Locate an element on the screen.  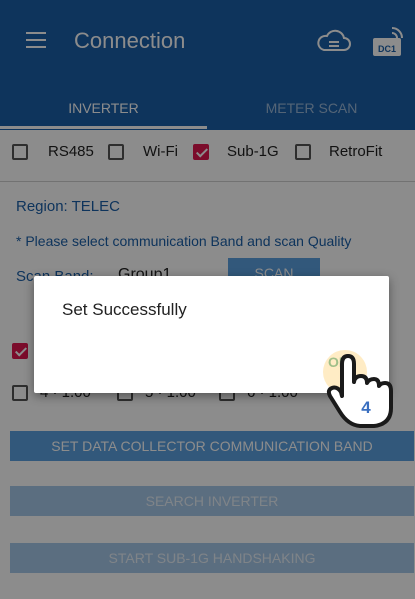
dialog-message: Set Successfully is located at coordinates (124, 309).